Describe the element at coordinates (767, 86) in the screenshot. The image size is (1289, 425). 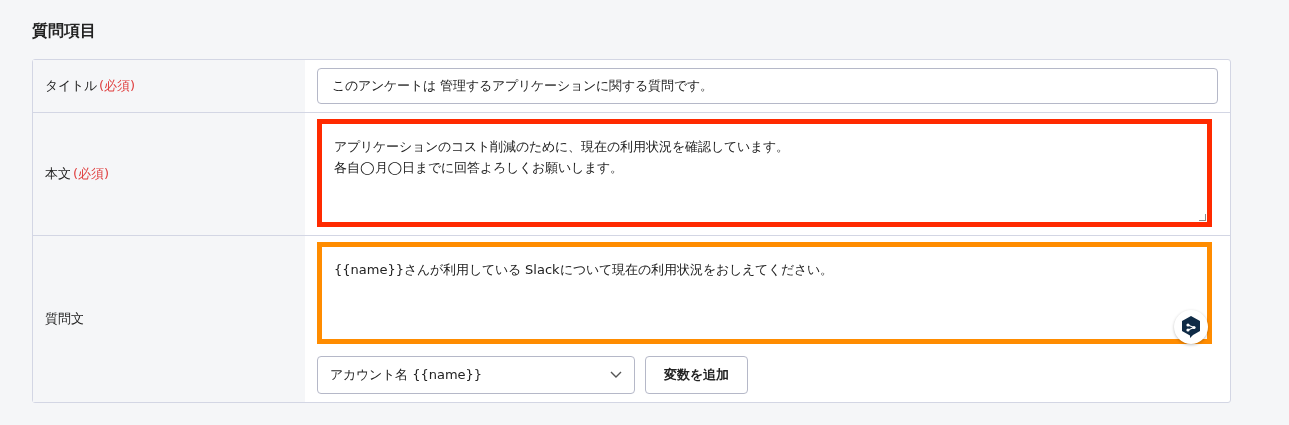
I see `text-field: このアンケートは 管理するアプリケーションに関する質問です。` at that location.